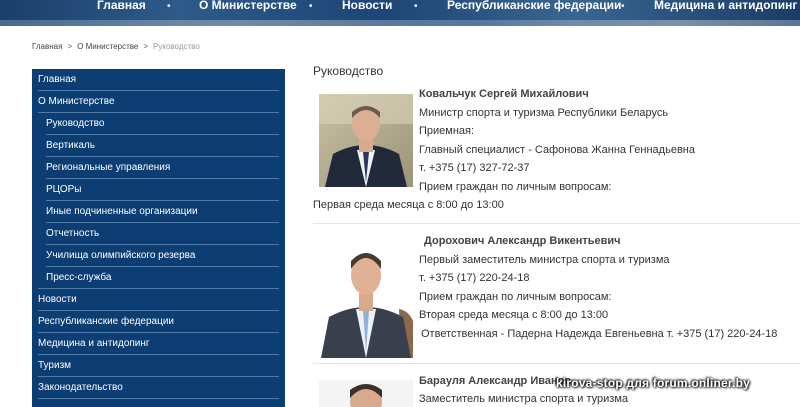  Describe the element at coordinates (158, 388) in the screenshot. I see `sidebar-item-legislation: Законодательство` at that location.